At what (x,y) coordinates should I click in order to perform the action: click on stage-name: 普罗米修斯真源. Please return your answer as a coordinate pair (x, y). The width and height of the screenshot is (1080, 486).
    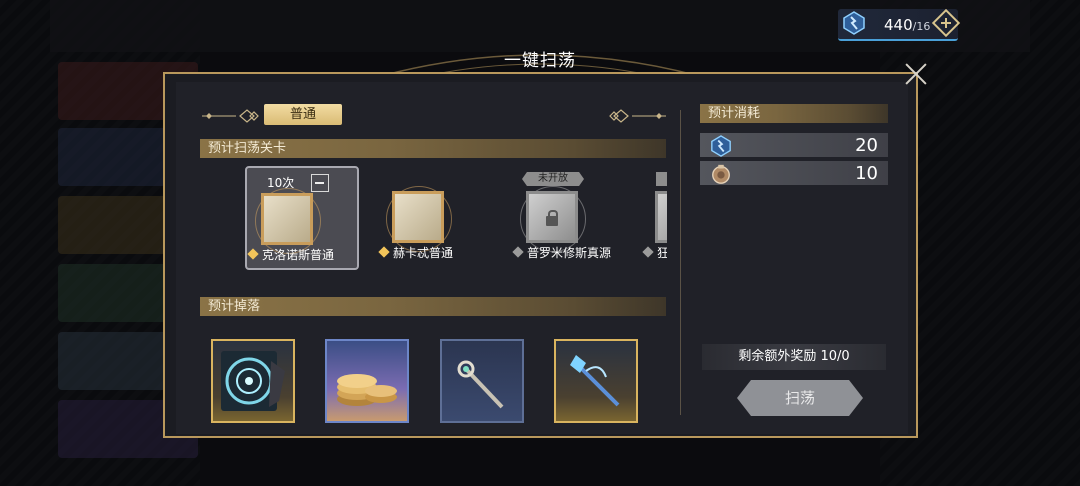
    Looking at the image, I should click on (561, 252).